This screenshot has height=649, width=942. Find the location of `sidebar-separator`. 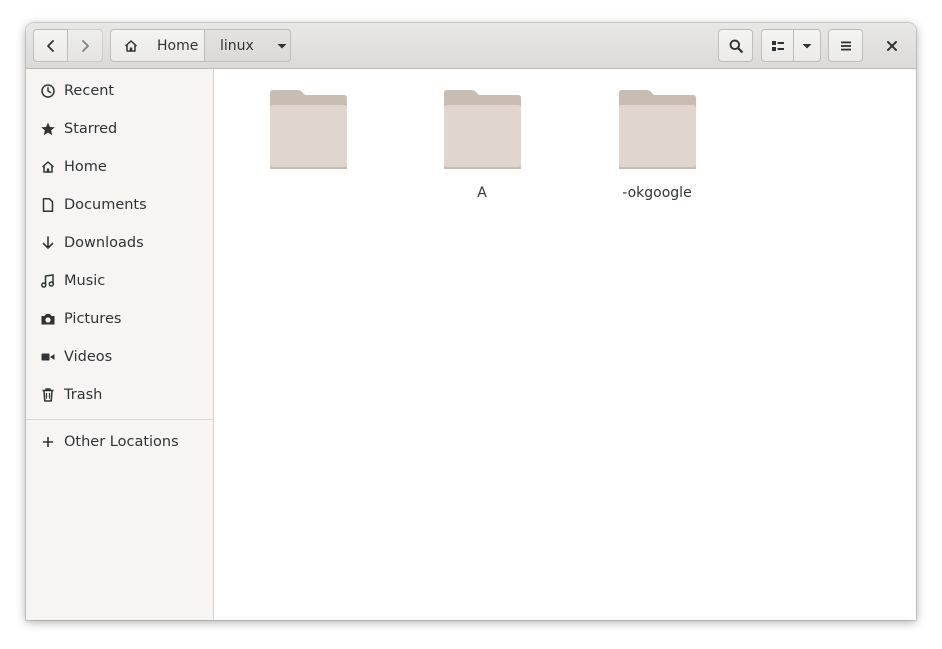

sidebar-separator is located at coordinates (119, 419).